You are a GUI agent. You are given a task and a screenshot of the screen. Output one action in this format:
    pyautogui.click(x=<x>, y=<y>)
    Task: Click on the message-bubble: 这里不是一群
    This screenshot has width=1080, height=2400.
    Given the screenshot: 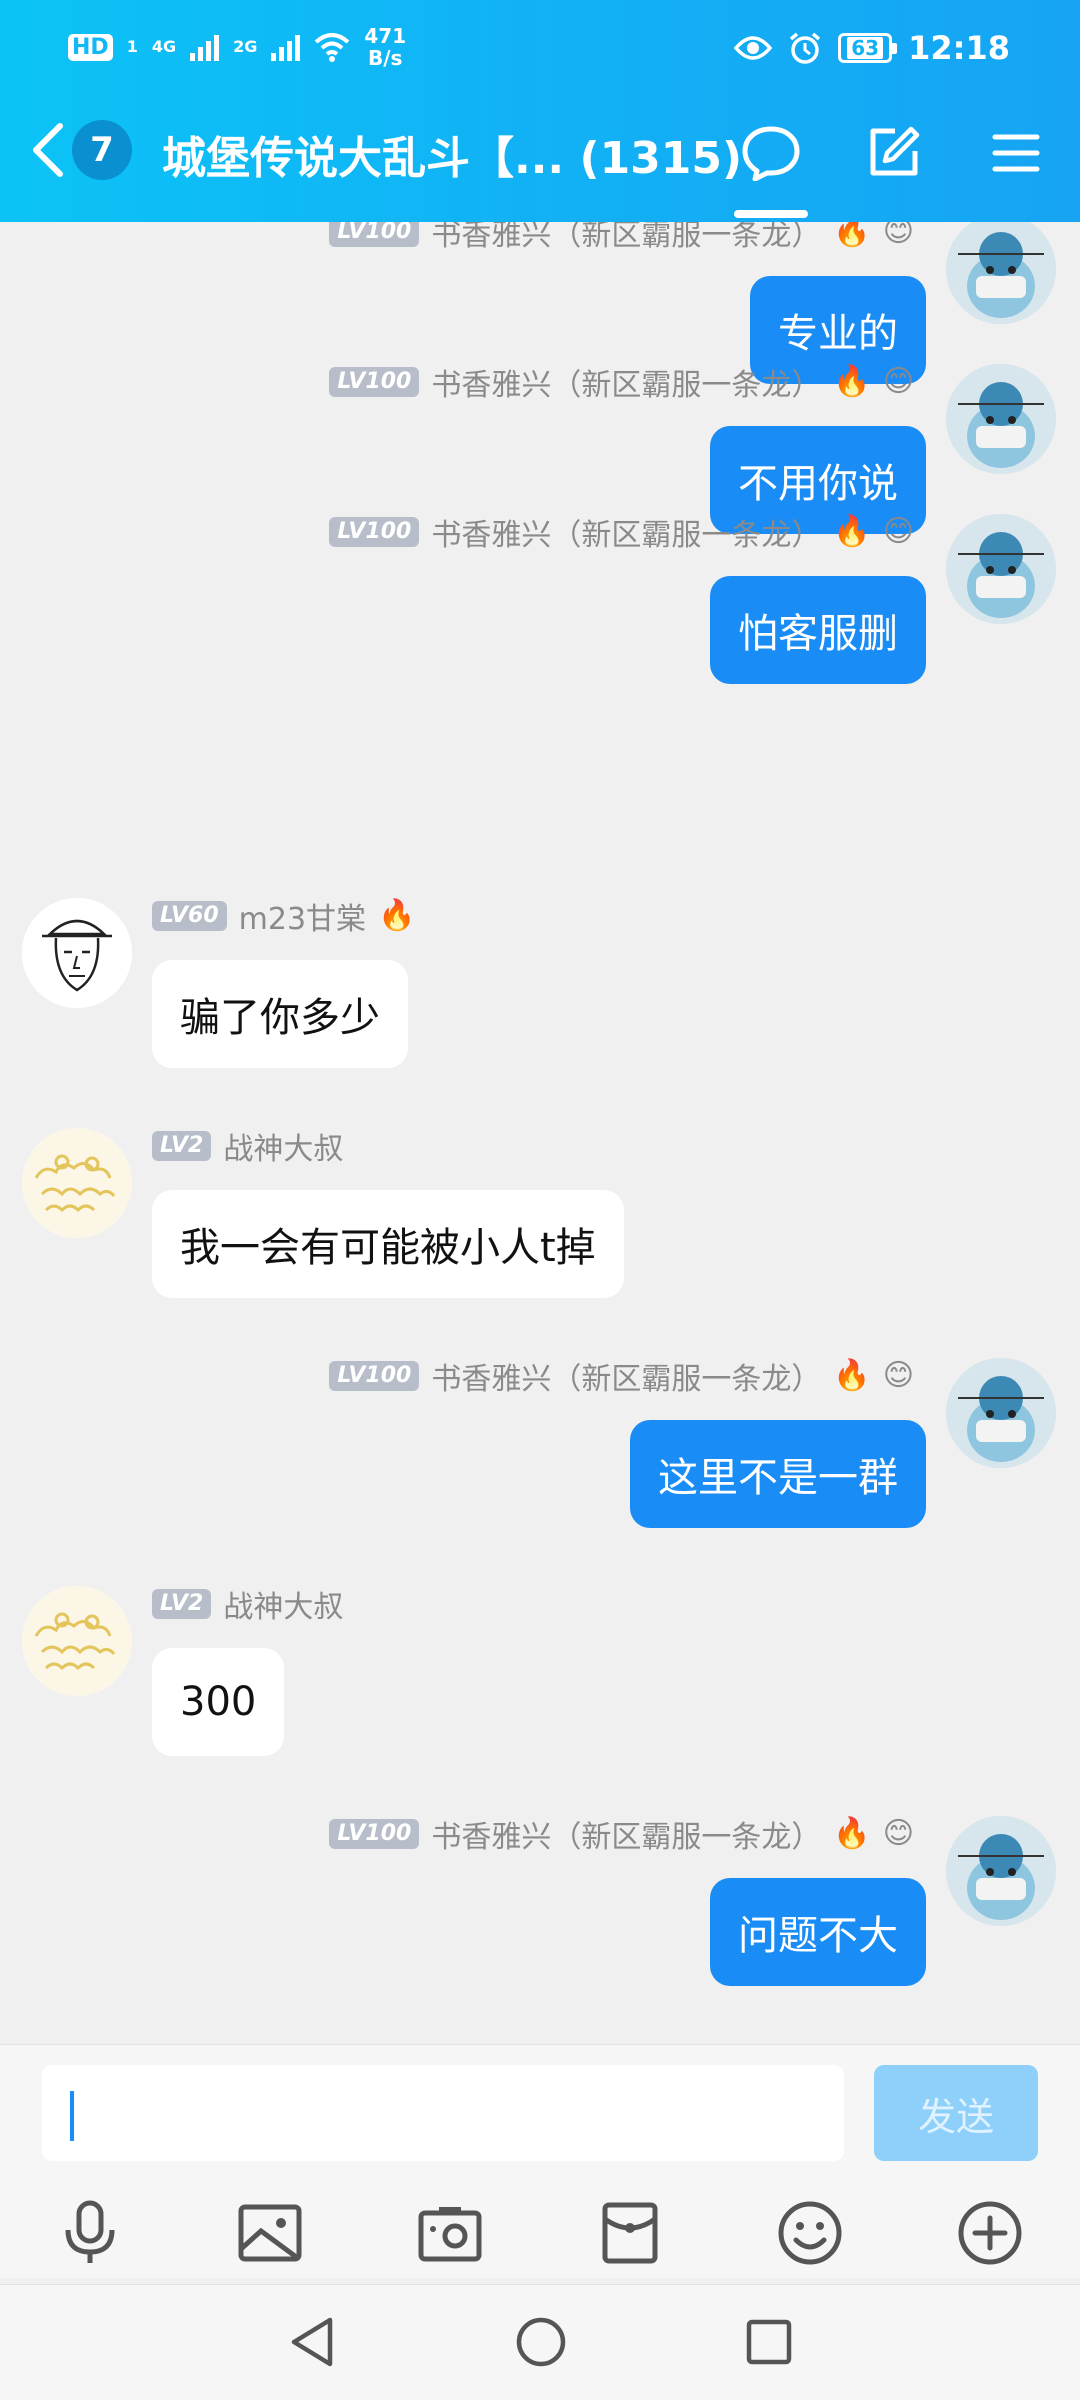 What is the action you would take?
    pyautogui.click(x=778, y=1474)
    